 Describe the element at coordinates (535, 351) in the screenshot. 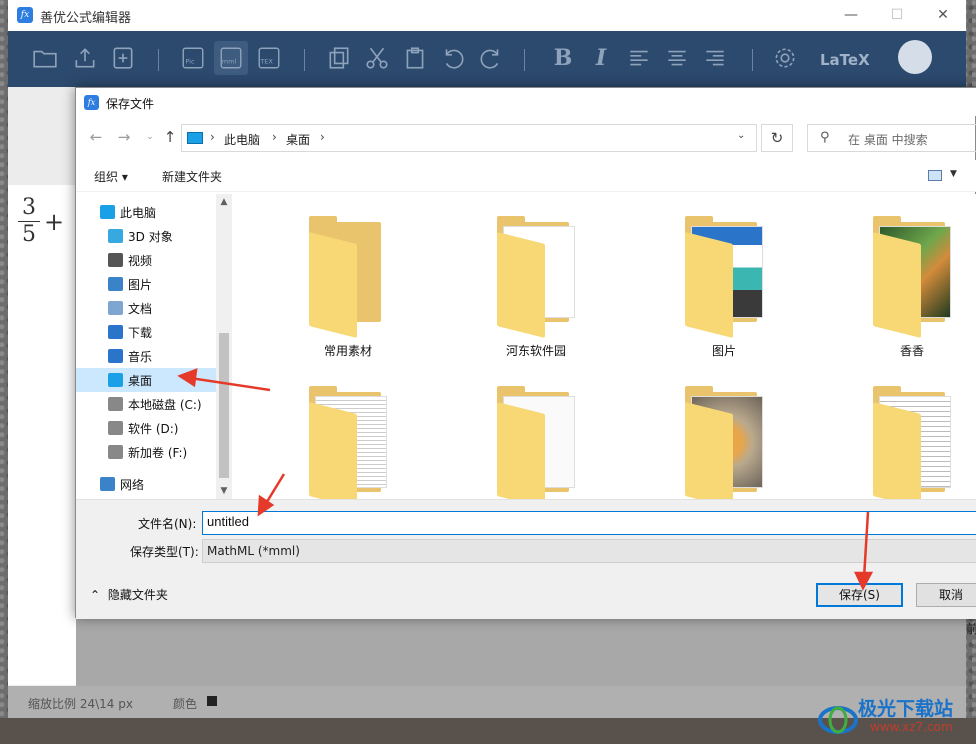

I see `folder-name: 河东软件园` at that location.